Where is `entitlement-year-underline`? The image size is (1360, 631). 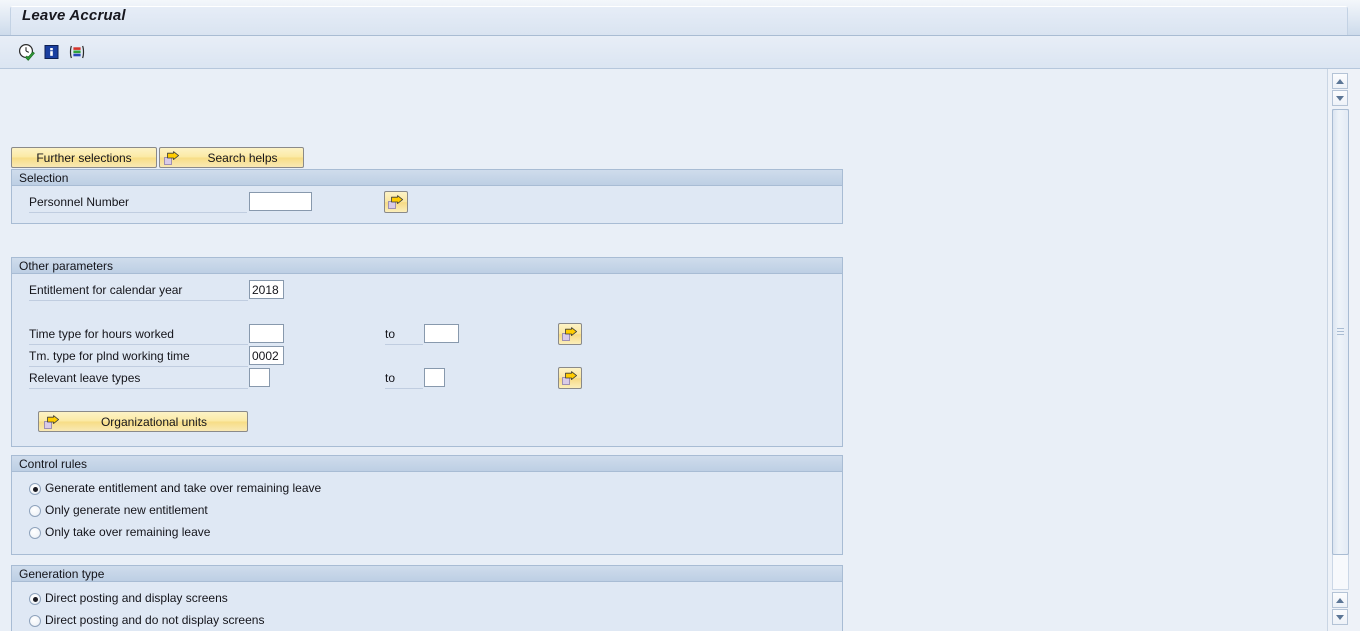 entitlement-year-underline is located at coordinates (138, 300).